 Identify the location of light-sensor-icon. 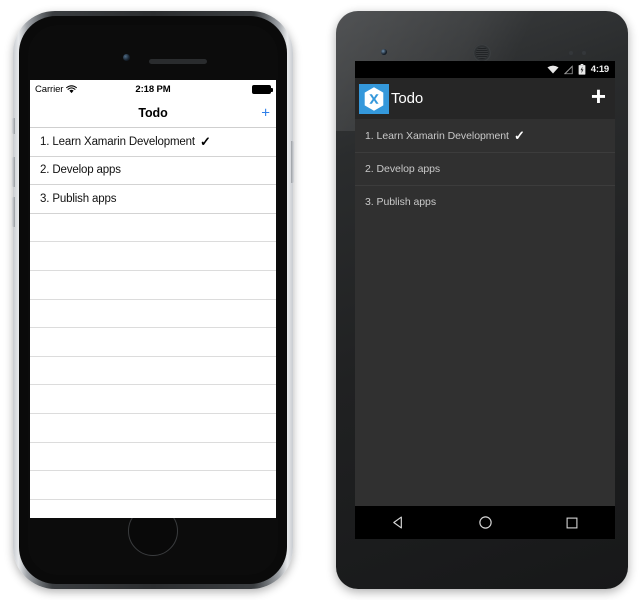
(584, 53).